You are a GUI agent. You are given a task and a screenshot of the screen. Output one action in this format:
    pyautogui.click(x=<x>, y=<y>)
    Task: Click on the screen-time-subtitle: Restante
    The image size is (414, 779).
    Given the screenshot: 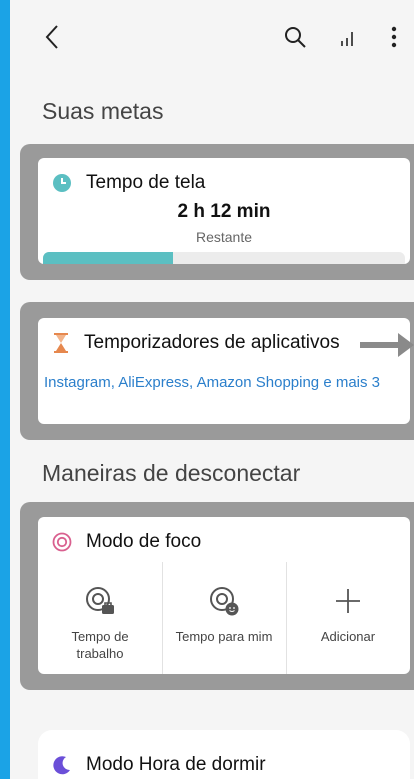 What is the action you would take?
    pyautogui.click(x=224, y=237)
    